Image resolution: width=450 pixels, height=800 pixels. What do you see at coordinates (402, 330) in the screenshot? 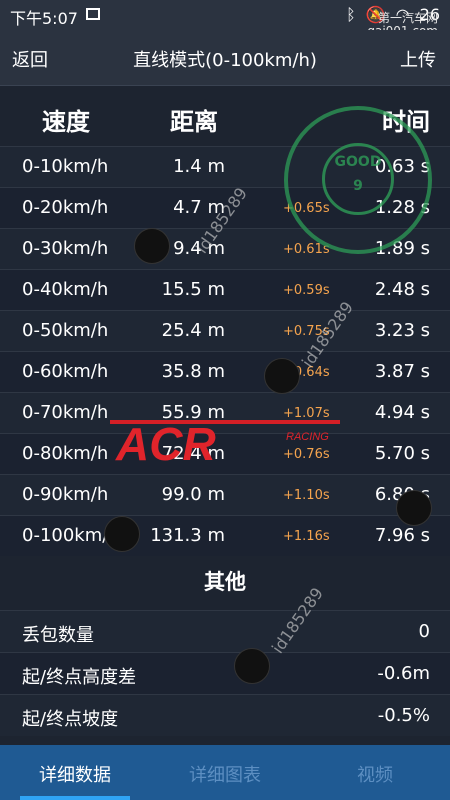
I see `row-time: 3.23 s` at bounding box center [402, 330].